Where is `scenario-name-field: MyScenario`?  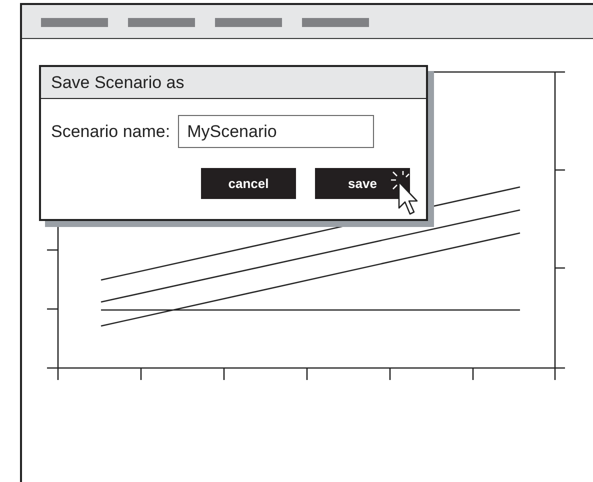 scenario-name-field: MyScenario is located at coordinates (276, 131).